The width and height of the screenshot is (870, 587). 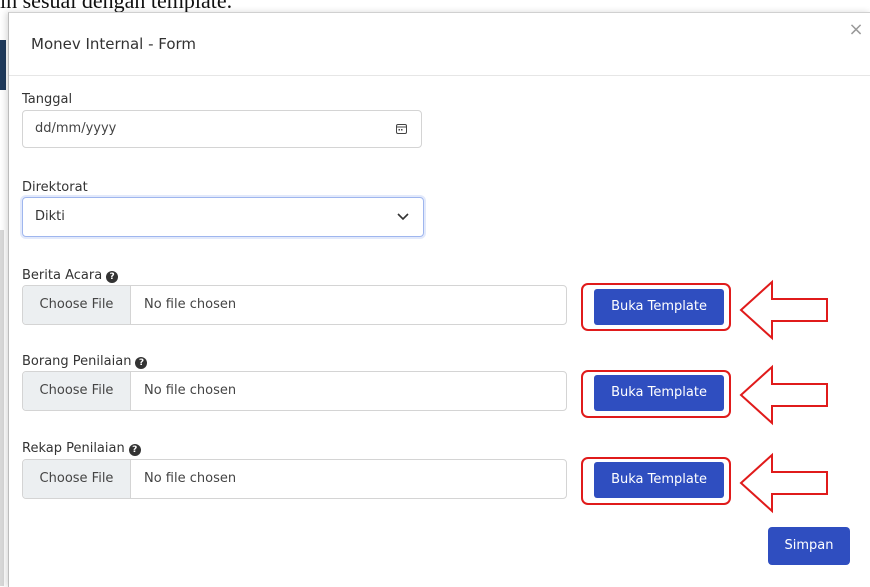 What do you see at coordinates (190, 478) in the screenshot?
I see `rekap-penilaian-file-status: No file chosen` at bounding box center [190, 478].